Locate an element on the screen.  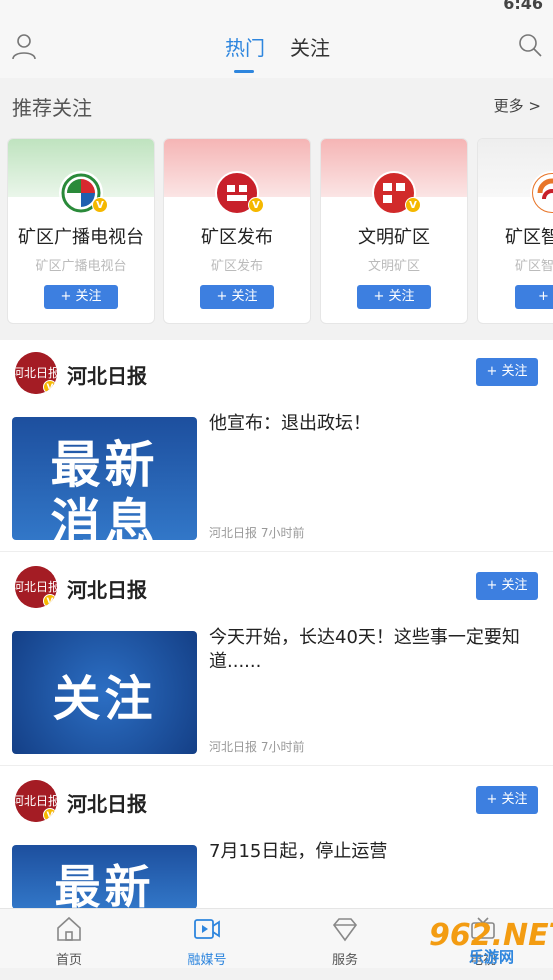
recommend-card: V 矿区发布 矿区发布 + 关注 is located at coordinates (237, 231).